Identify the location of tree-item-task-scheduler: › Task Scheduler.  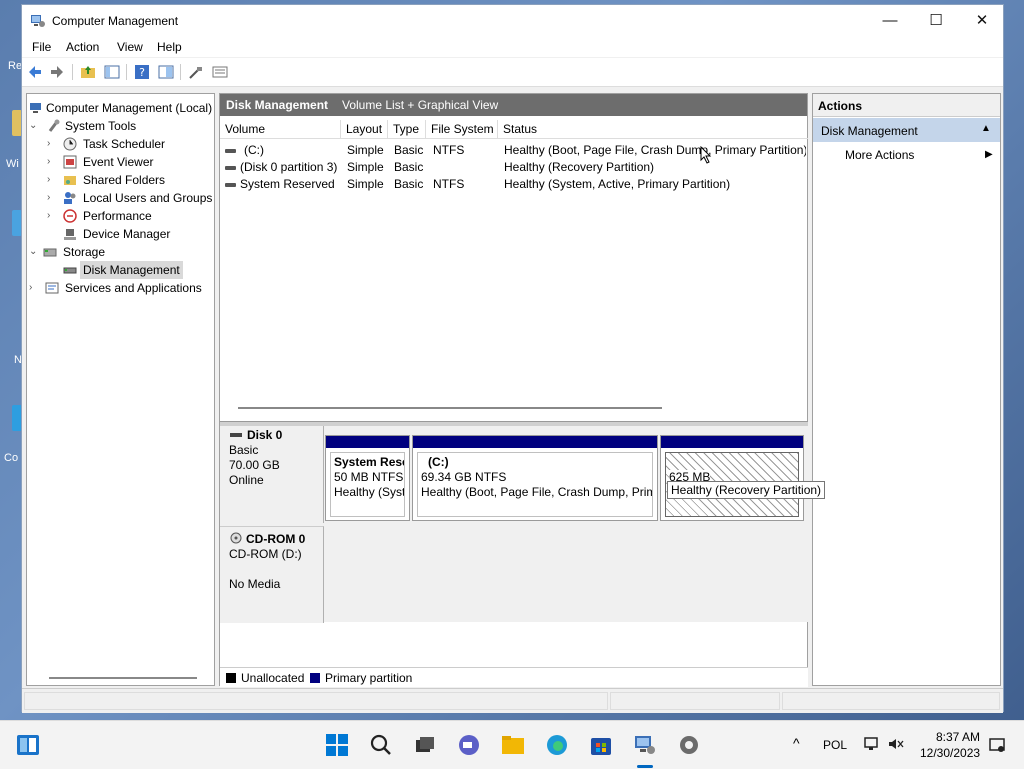
(130, 144).